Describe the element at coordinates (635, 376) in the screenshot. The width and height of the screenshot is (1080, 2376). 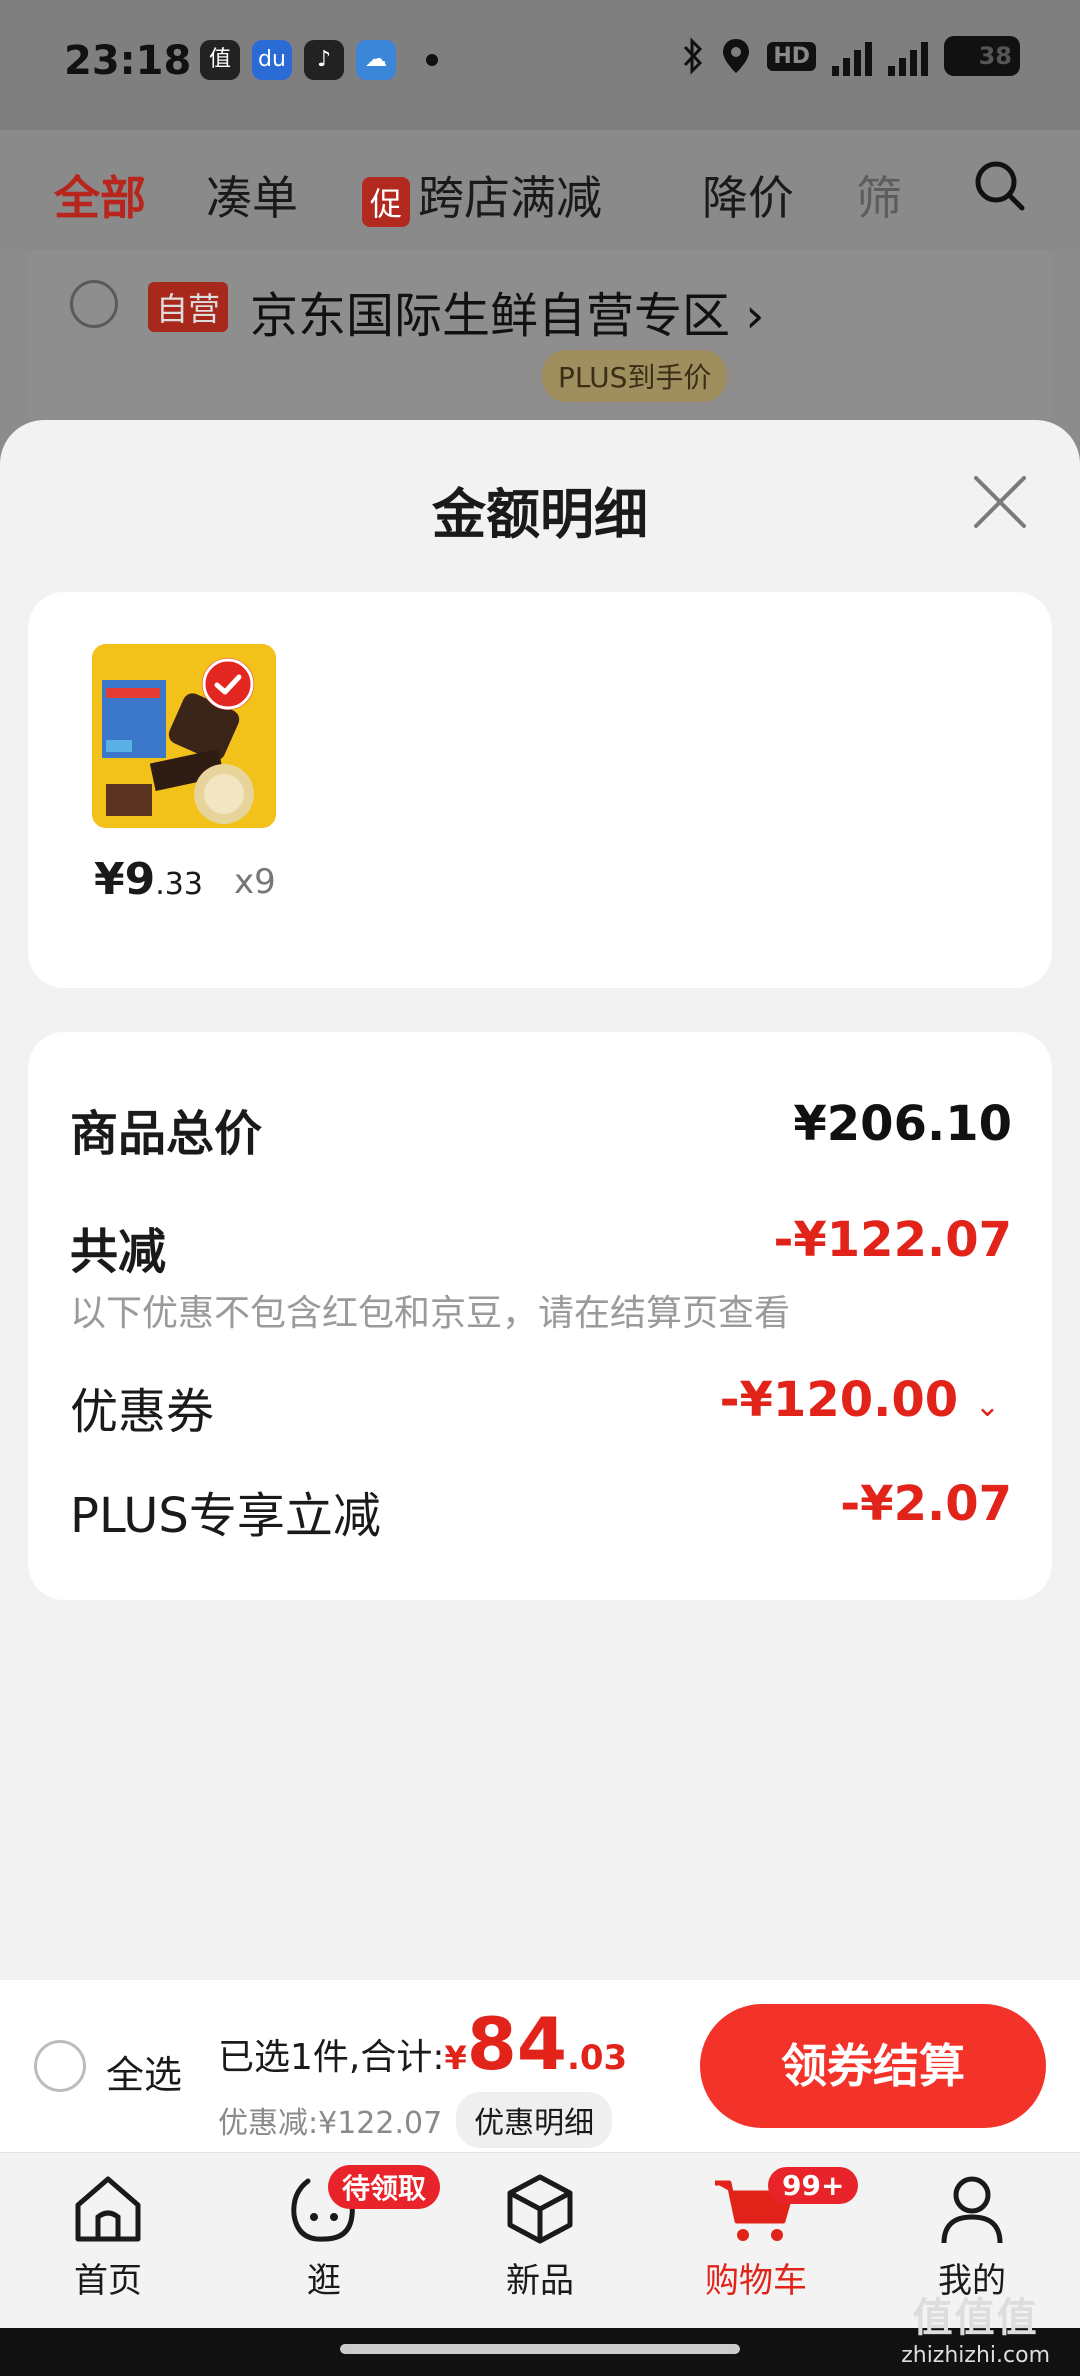
I see `plus-price-tag: PLUS到手价` at that location.